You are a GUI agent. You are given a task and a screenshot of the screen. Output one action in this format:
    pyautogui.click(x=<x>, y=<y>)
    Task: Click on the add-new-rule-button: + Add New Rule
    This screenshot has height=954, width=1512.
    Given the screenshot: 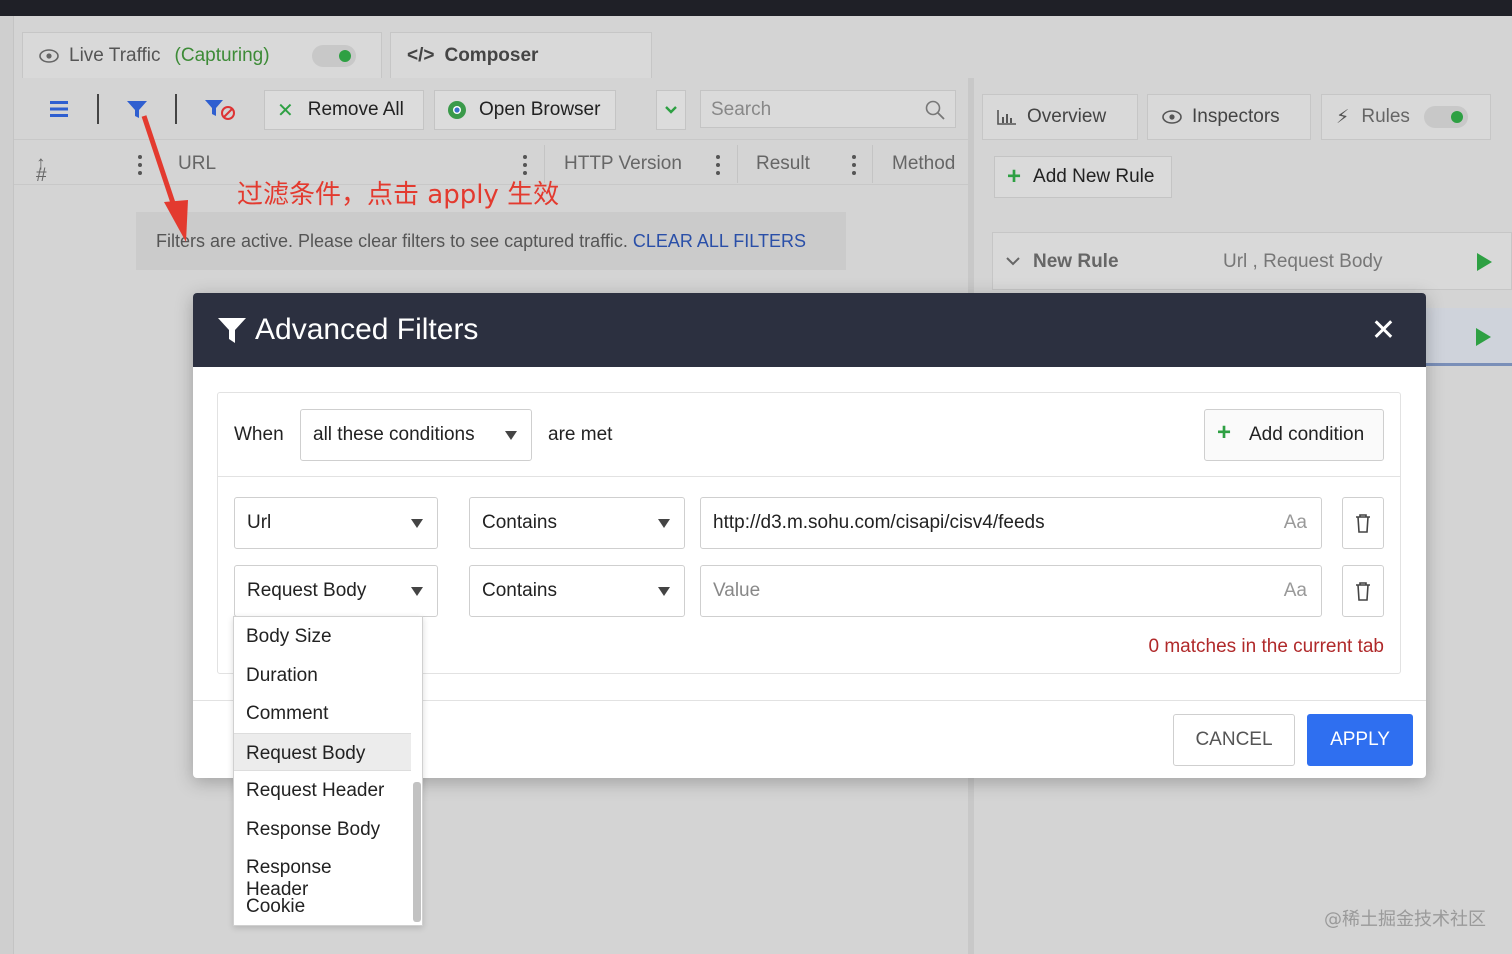 What is the action you would take?
    pyautogui.click(x=1083, y=177)
    